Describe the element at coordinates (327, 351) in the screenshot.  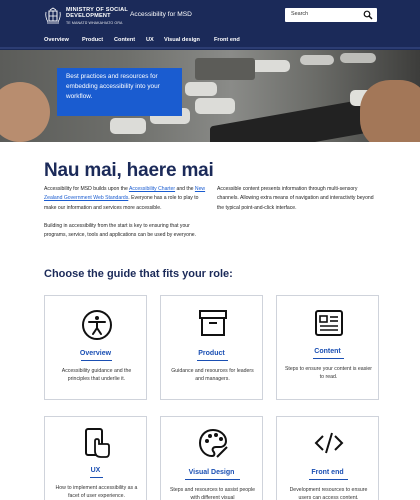
I see `guide-card-title: Content` at that location.